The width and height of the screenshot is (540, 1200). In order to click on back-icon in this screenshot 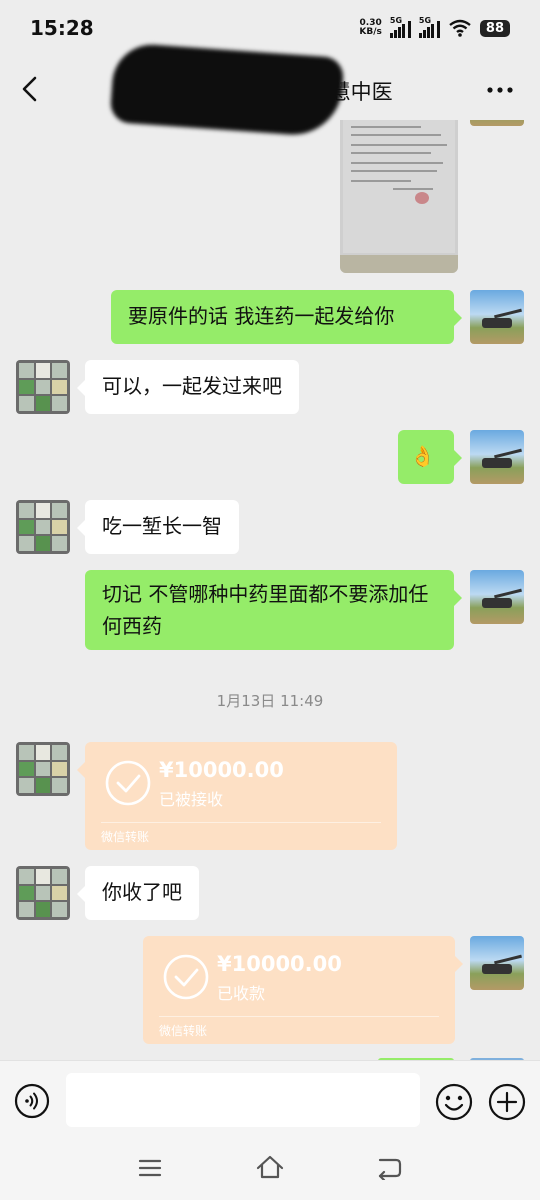, I will do `click(389, 1168)`.